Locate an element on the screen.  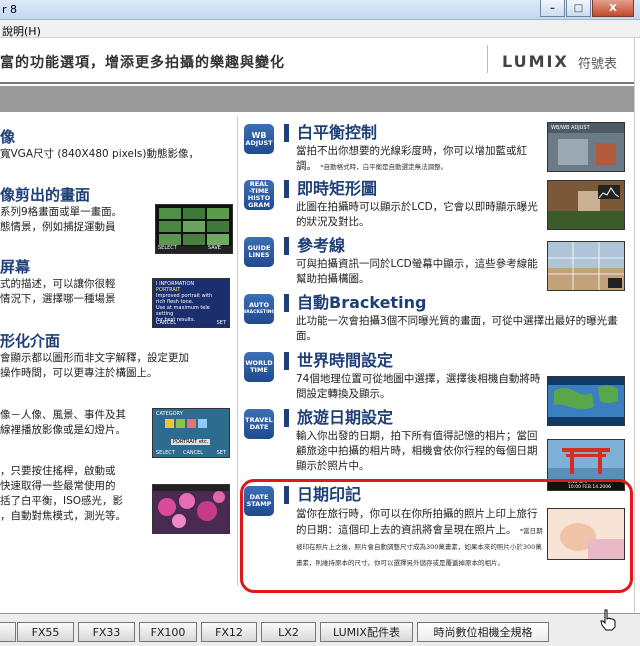
badge-line: GRAM is located at coordinates (259, 205).